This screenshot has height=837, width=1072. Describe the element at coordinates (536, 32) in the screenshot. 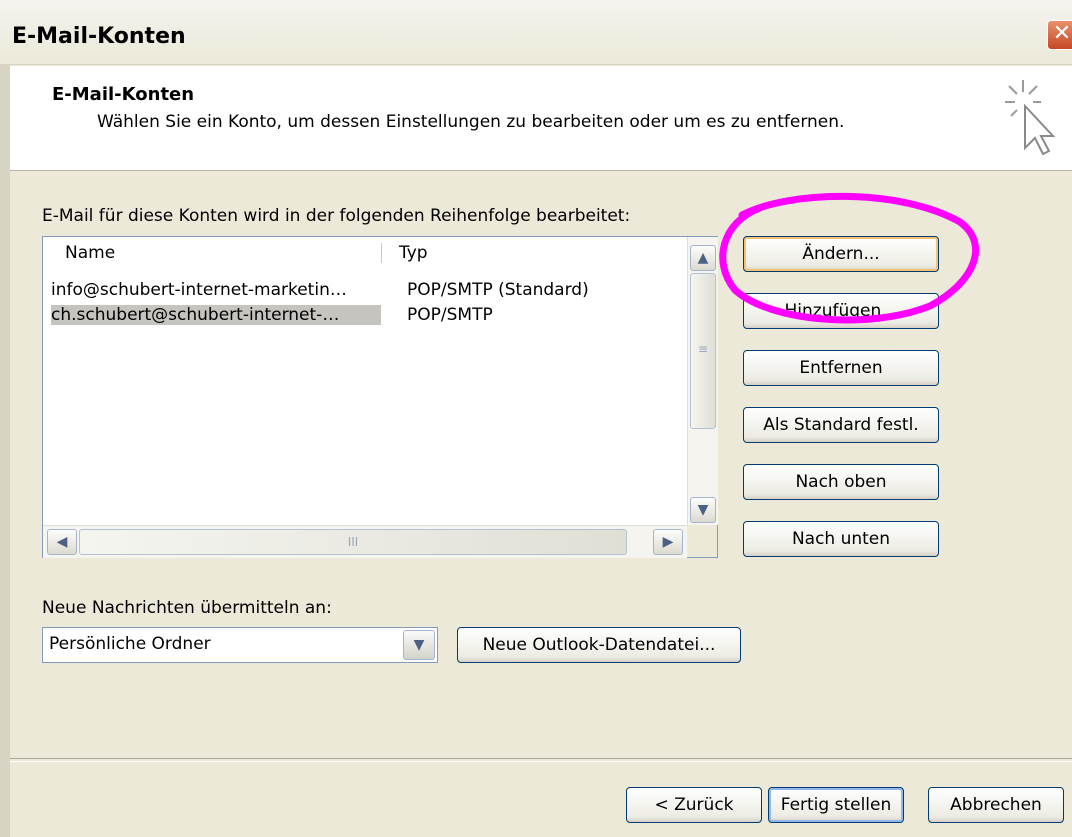

I see `title-bar: E-Mail-Konten ✕` at that location.